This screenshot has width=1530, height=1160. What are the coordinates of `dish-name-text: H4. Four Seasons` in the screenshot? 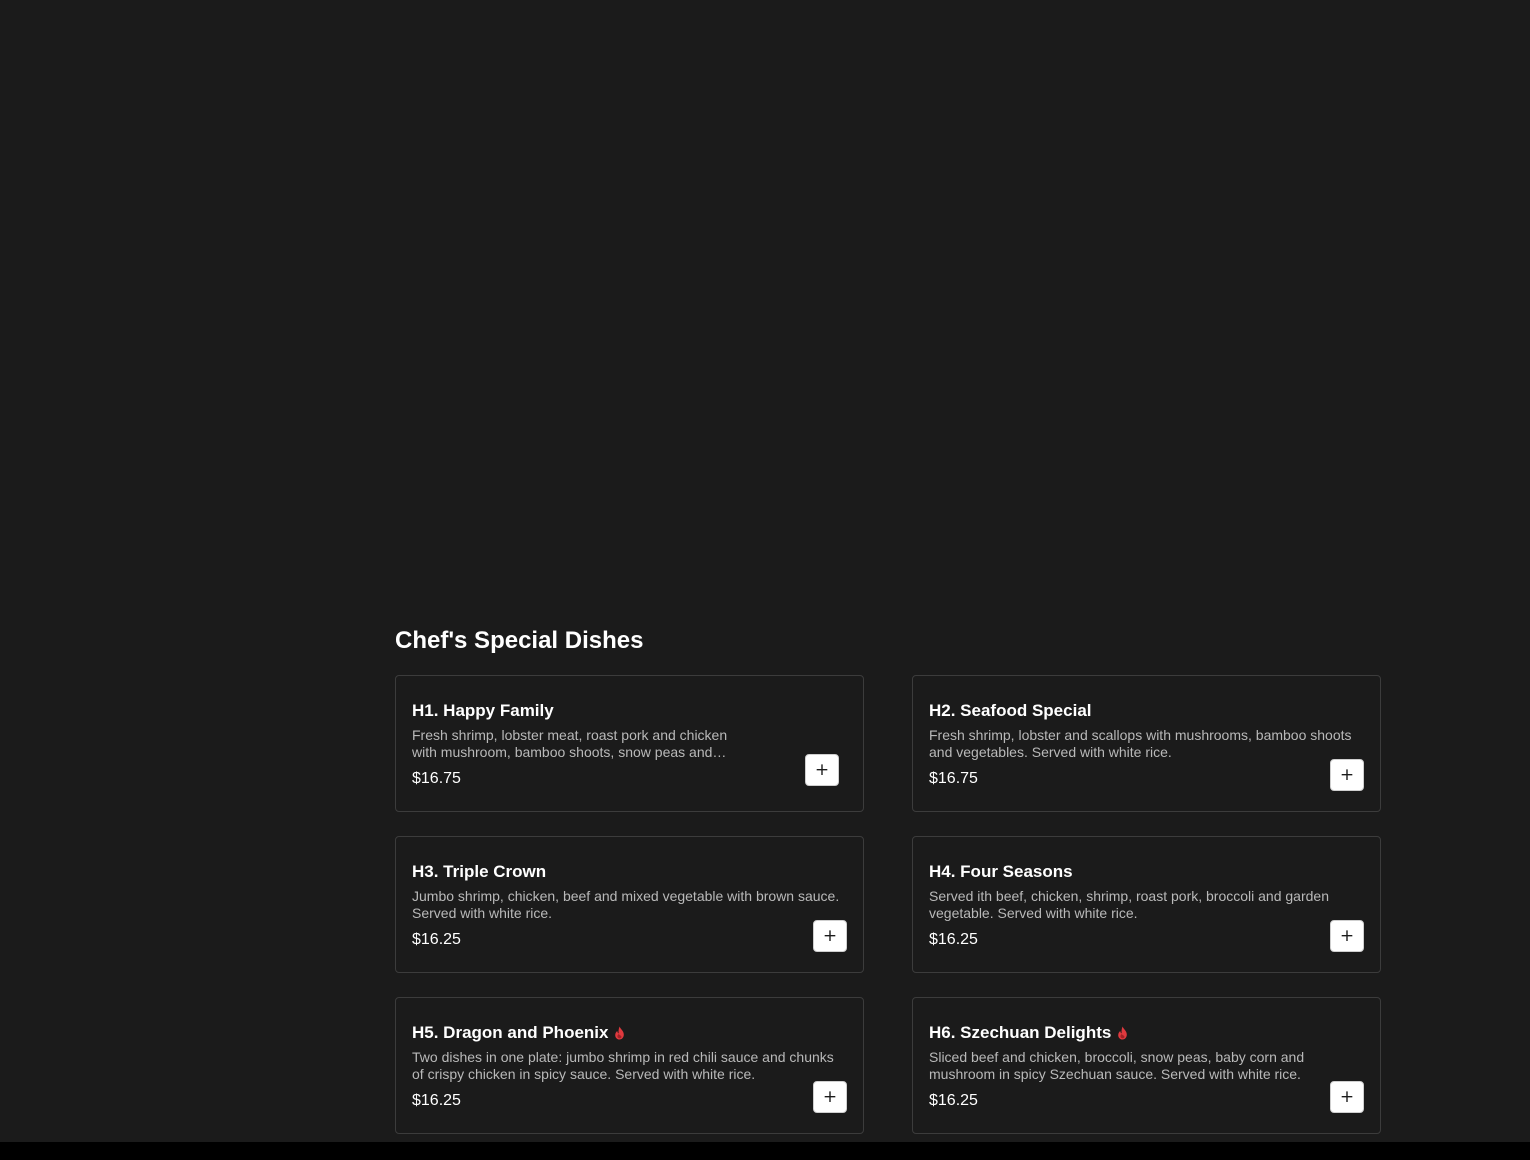 It's located at (1001, 871).